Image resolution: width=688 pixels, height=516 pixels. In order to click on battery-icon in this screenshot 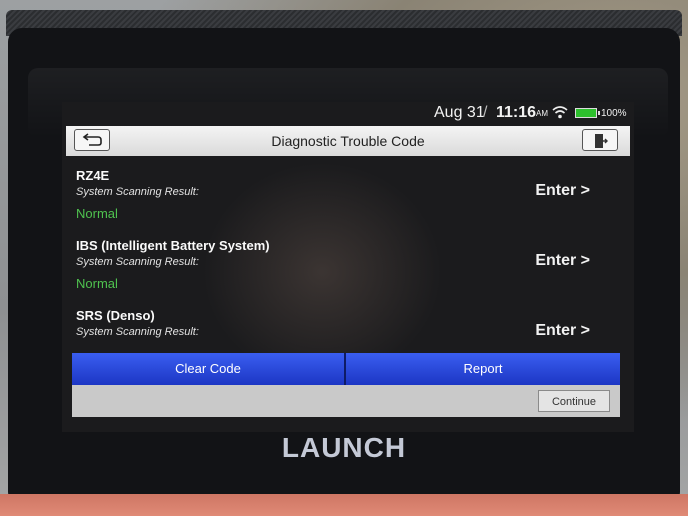, I will do `click(587, 113)`.